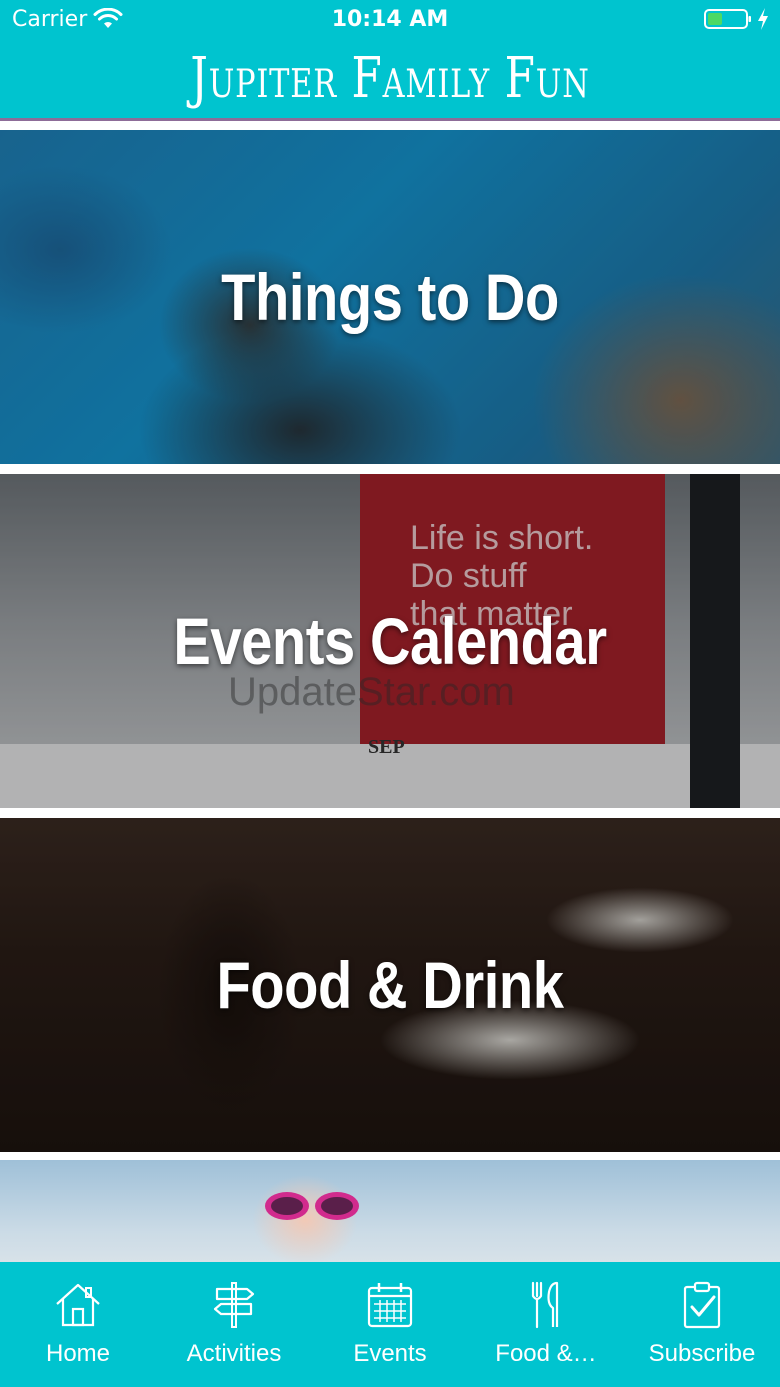 The image size is (780, 1387). I want to click on clipboard-check-icon, so click(702, 1305).